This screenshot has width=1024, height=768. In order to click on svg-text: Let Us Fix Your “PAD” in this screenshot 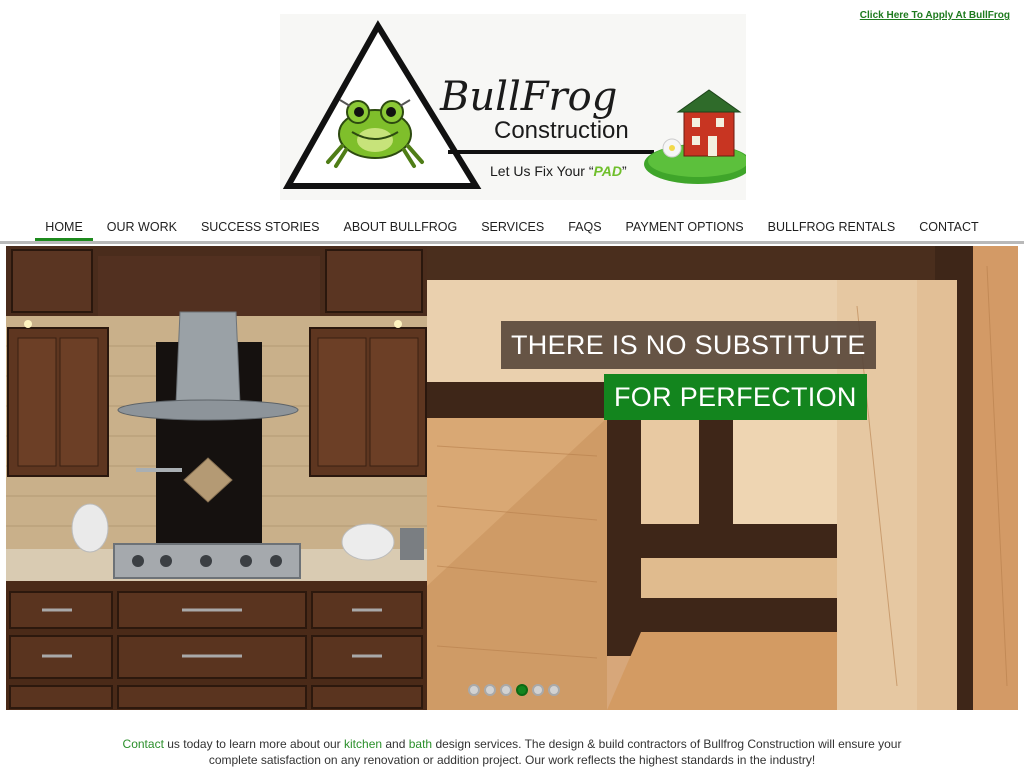, I will do `click(558, 171)`.